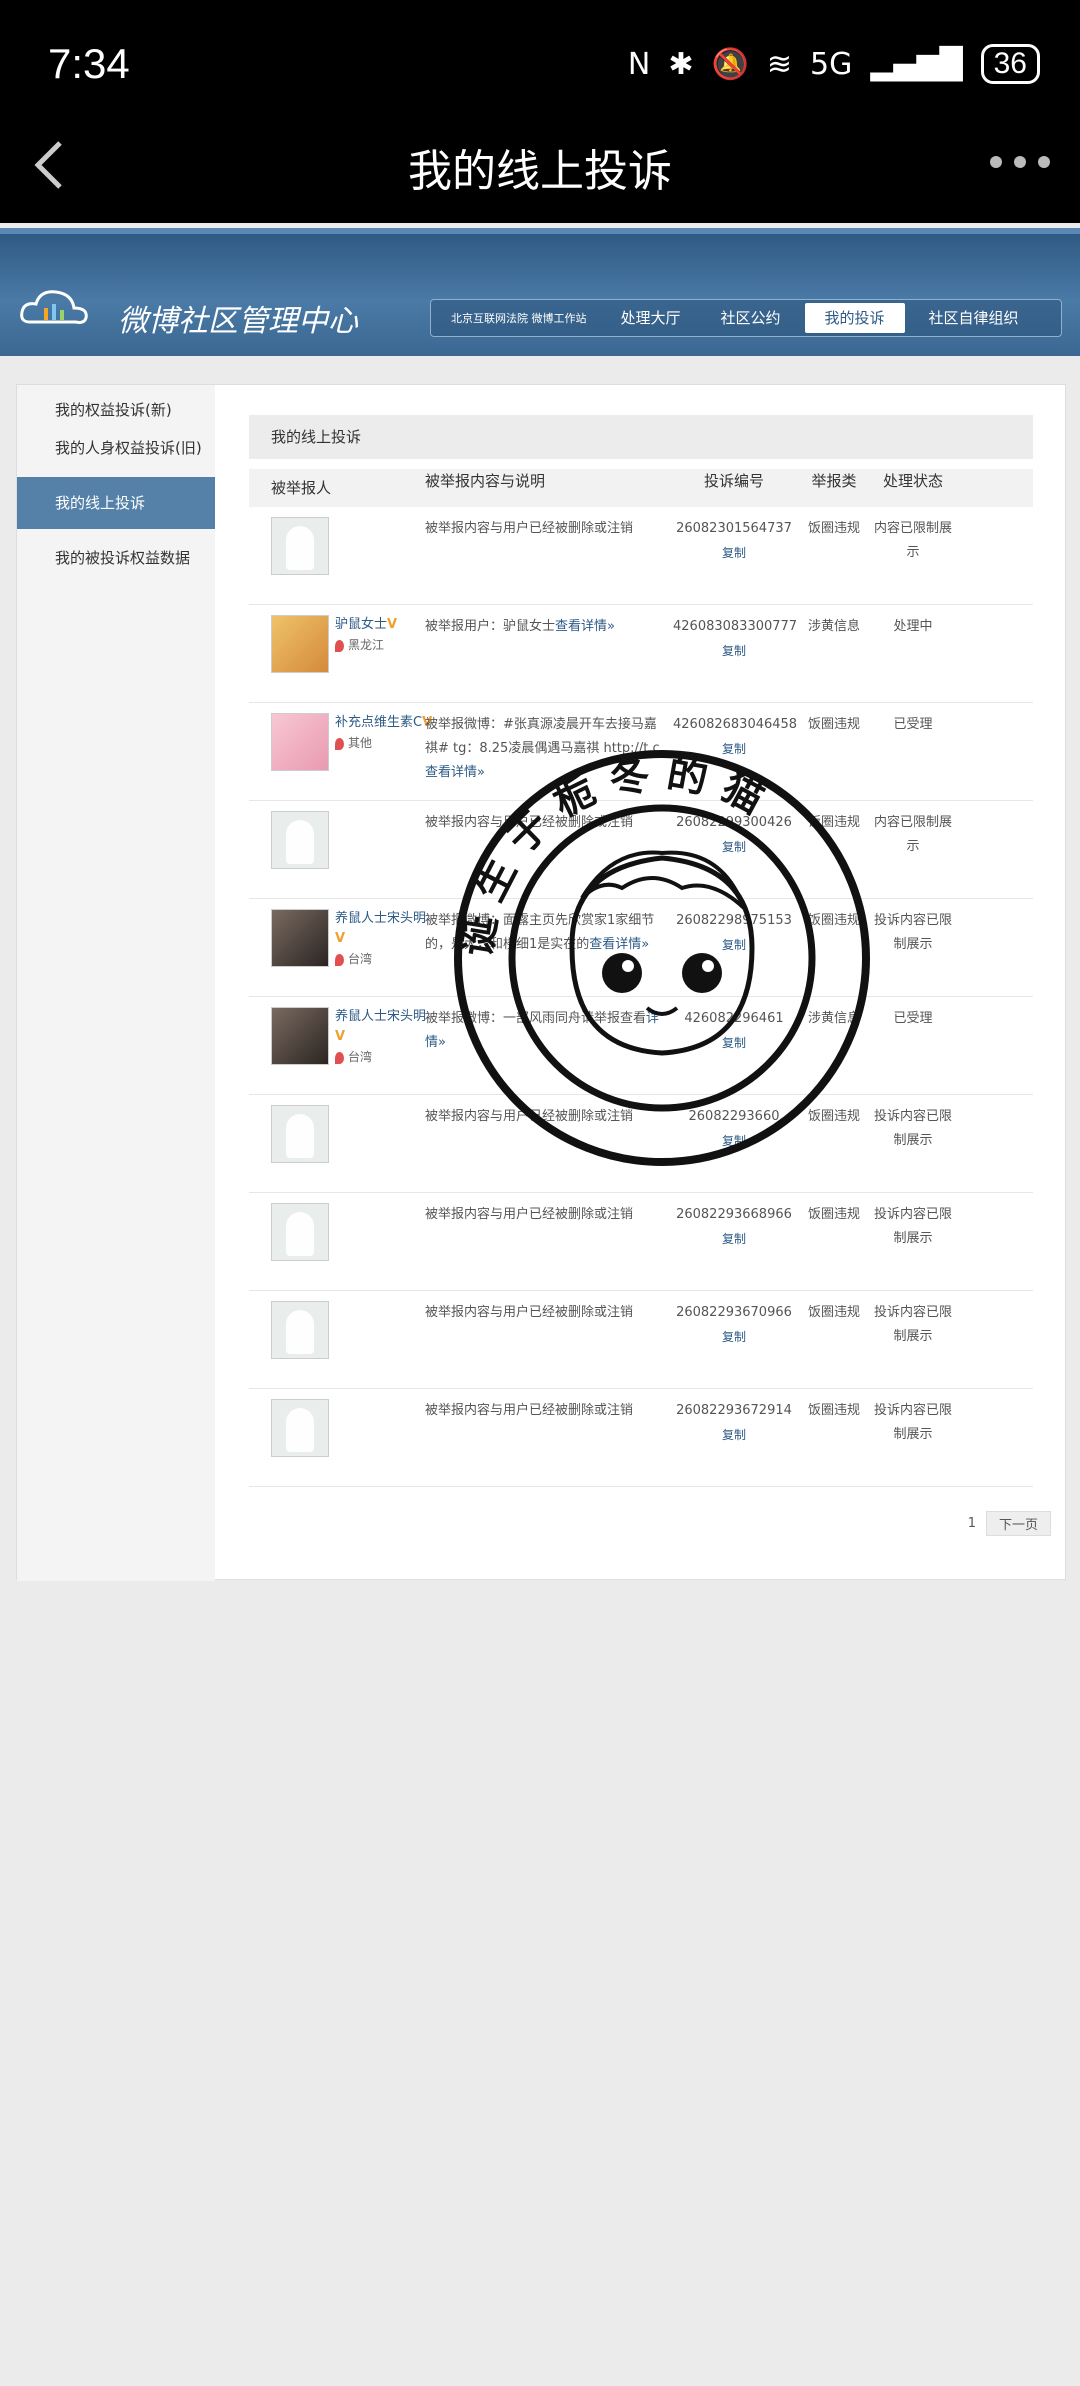 The width and height of the screenshot is (1080, 2386). What do you see at coordinates (912, 481) in the screenshot?
I see `column-header-status: 处理状态` at bounding box center [912, 481].